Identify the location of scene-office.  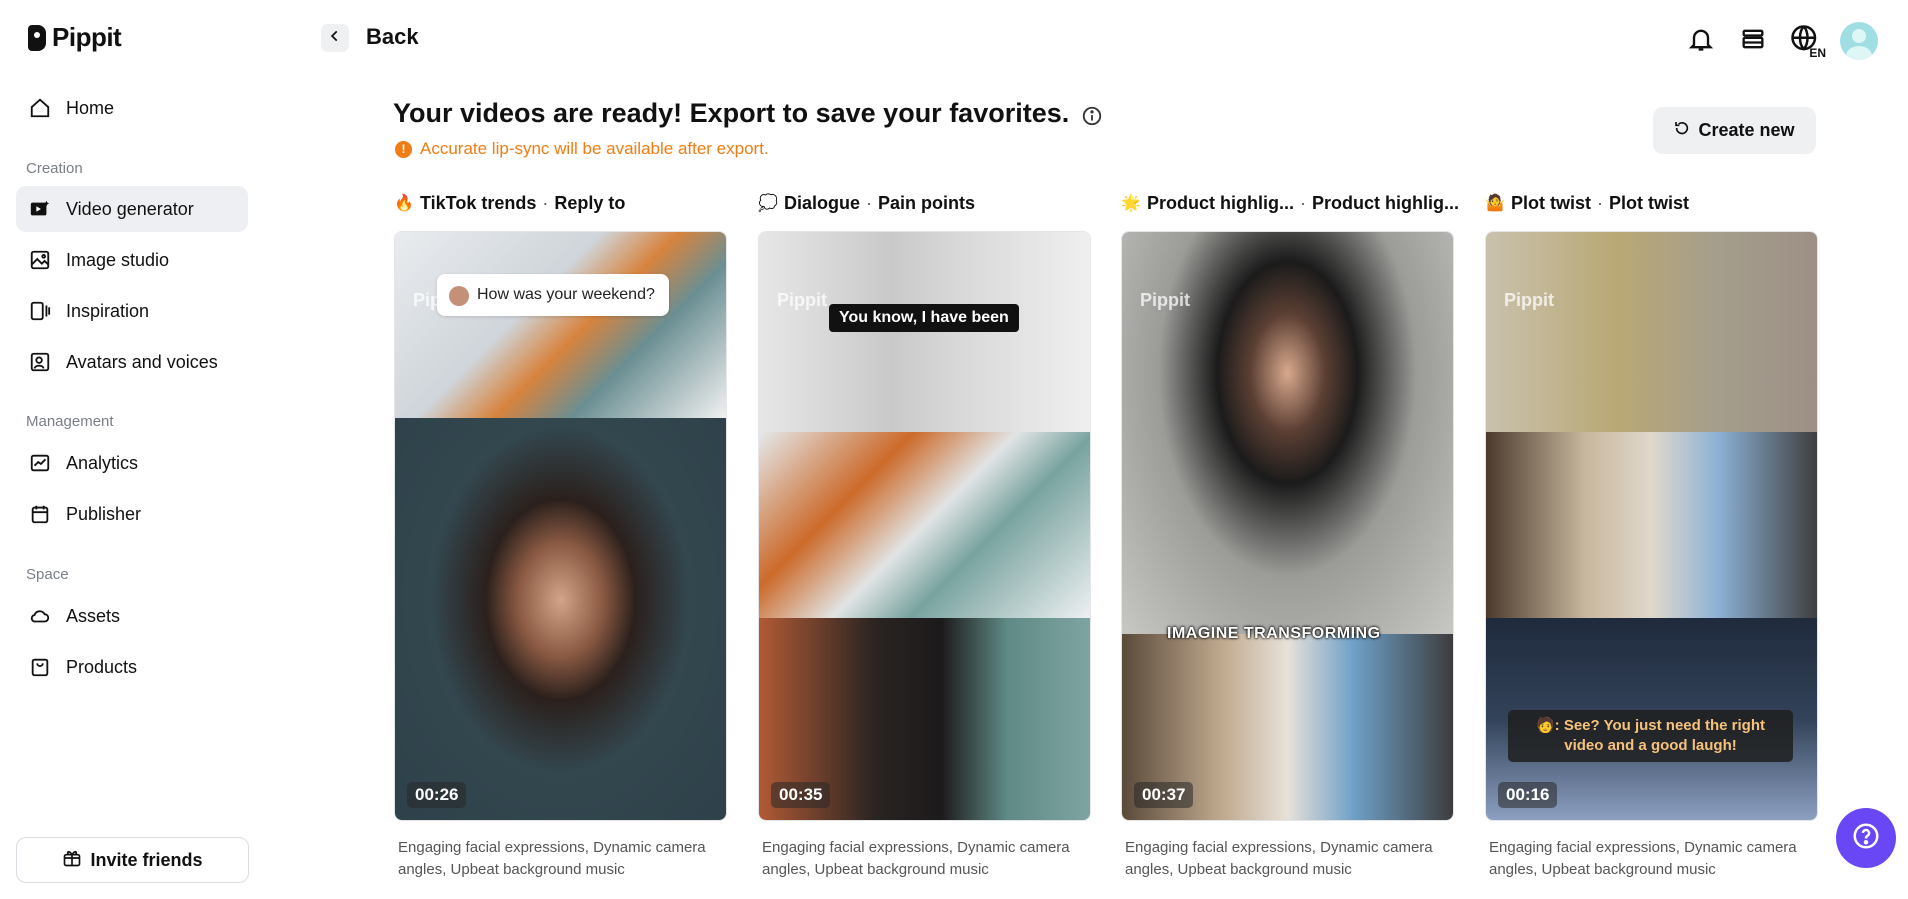
(924, 525).